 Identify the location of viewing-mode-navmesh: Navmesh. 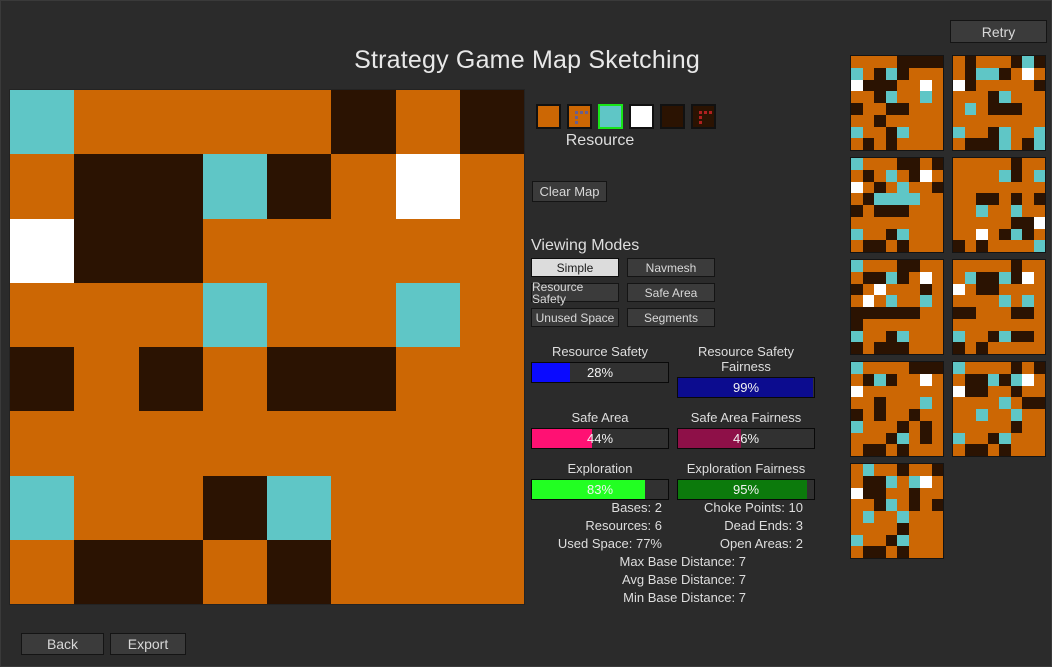
(671, 267).